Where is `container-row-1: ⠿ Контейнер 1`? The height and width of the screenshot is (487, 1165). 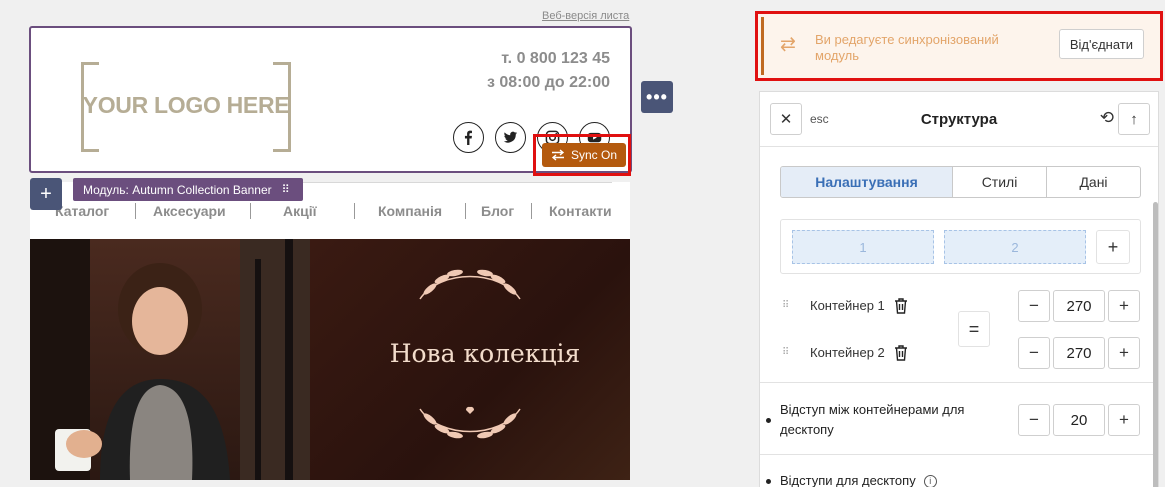 container-row-1: ⠿ Контейнер 1 is located at coordinates (845, 305).